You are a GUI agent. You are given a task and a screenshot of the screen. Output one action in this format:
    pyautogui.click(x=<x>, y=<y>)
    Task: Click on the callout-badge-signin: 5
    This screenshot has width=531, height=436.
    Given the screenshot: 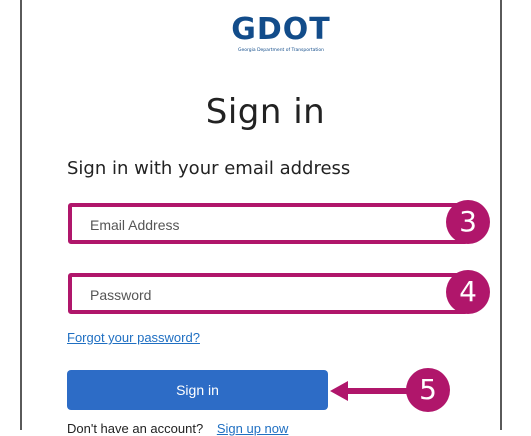 What is the action you would take?
    pyautogui.click(x=428, y=390)
    